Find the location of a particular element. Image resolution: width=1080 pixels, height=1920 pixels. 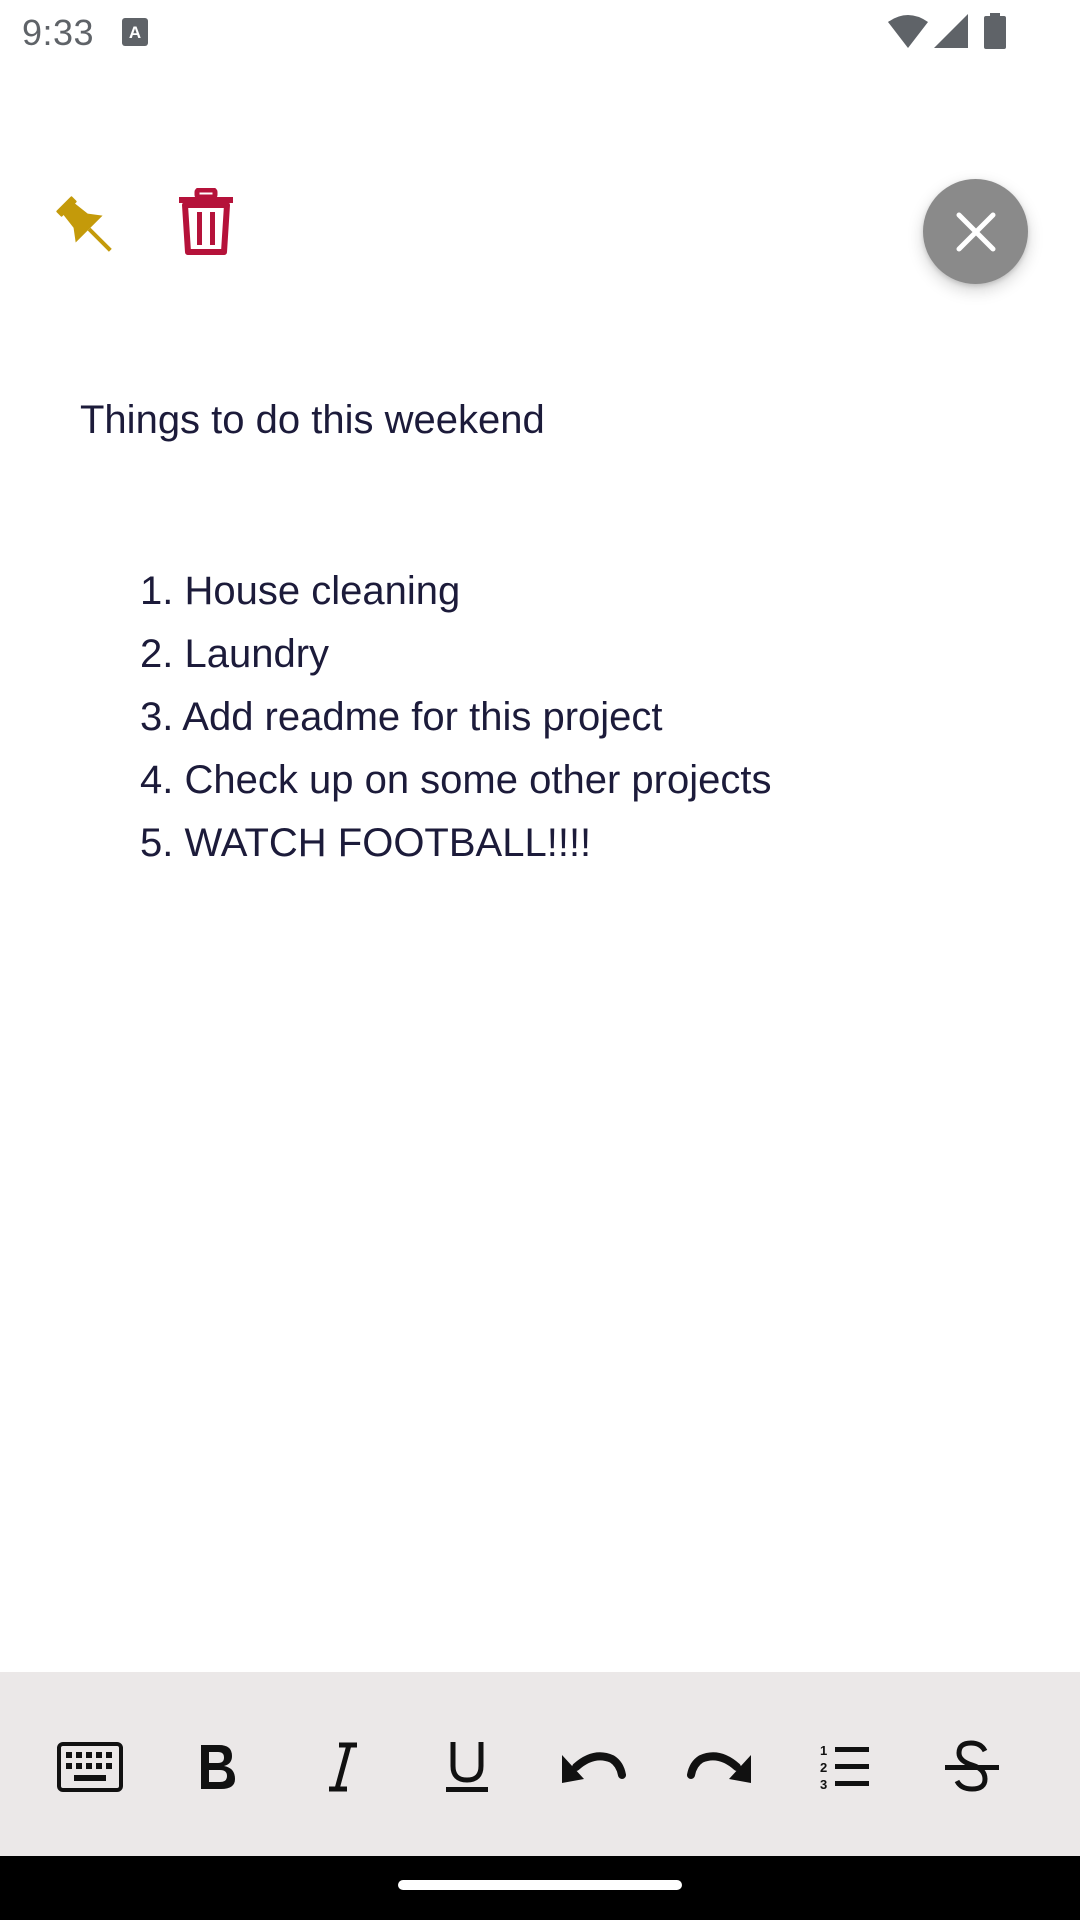

underline-button is located at coordinates (467, 1767).